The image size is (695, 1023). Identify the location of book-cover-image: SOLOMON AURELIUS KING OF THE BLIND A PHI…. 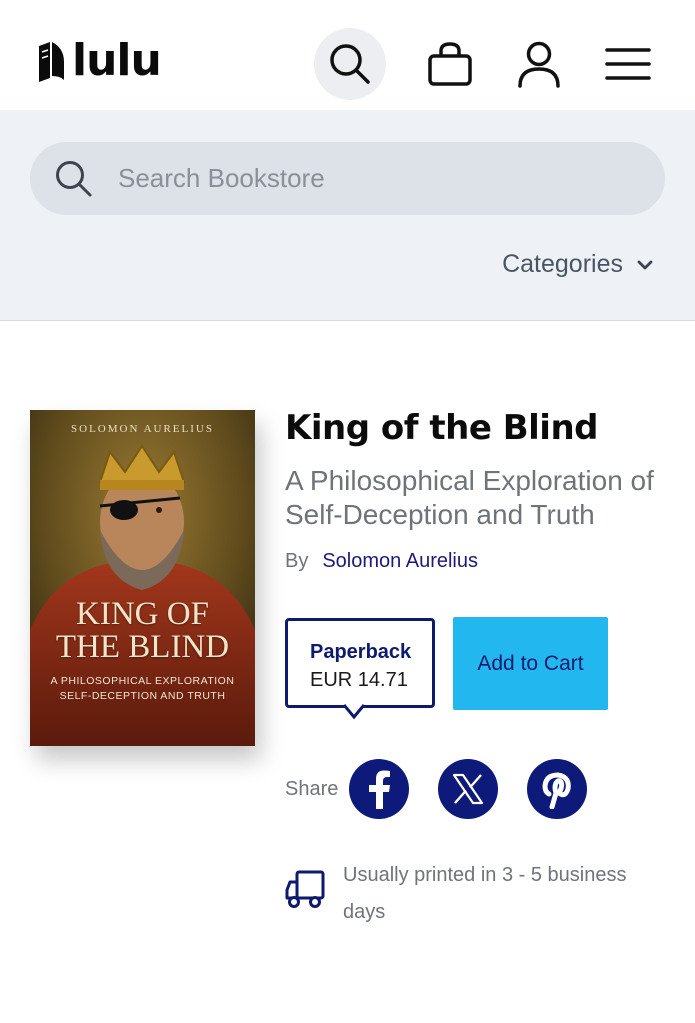
(142, 578).